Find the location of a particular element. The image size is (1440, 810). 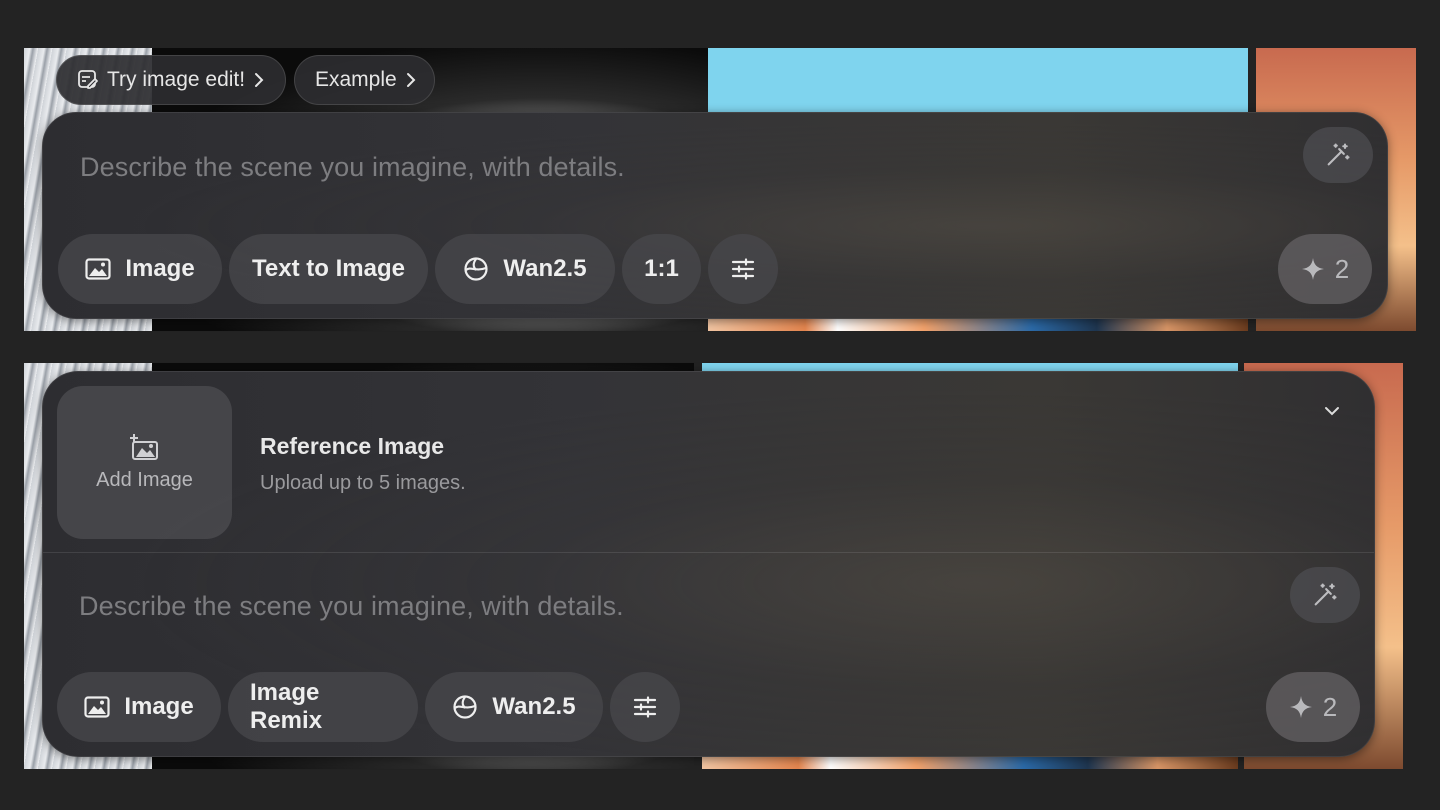

task-label: Text to Image is located at coordinates (328, 268).